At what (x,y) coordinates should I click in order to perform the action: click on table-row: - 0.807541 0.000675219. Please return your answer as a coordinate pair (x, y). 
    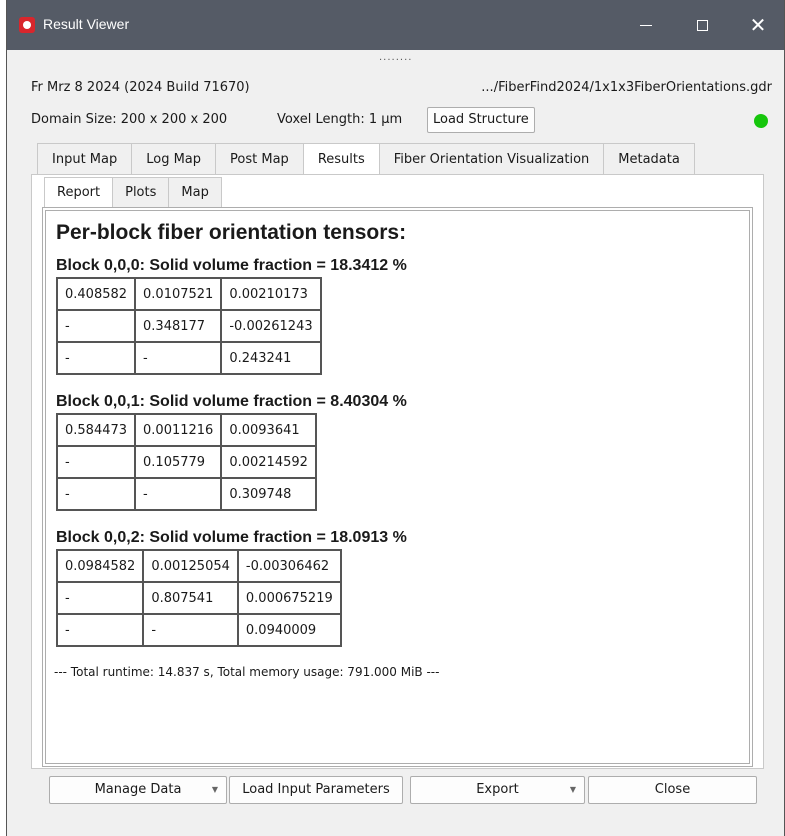
    Looking at the image, I should click on (199, 598).